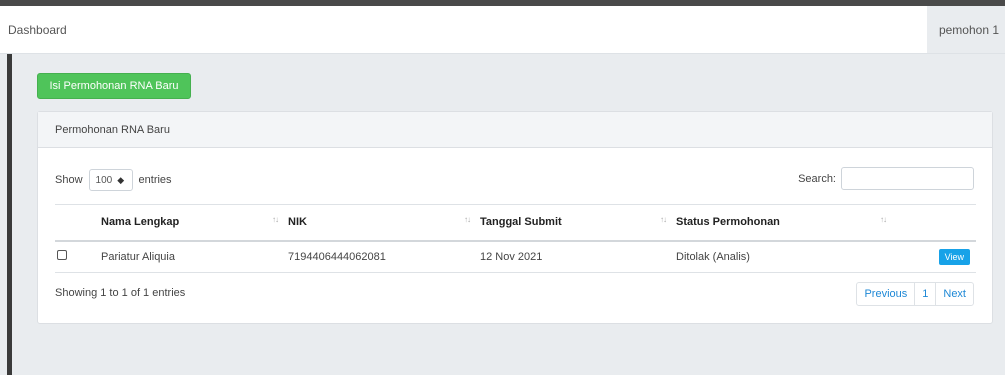 The height and width of the screenshot is (375, 1005). I want to click on header-nik: NIK ↑↓, so click(384, 223).